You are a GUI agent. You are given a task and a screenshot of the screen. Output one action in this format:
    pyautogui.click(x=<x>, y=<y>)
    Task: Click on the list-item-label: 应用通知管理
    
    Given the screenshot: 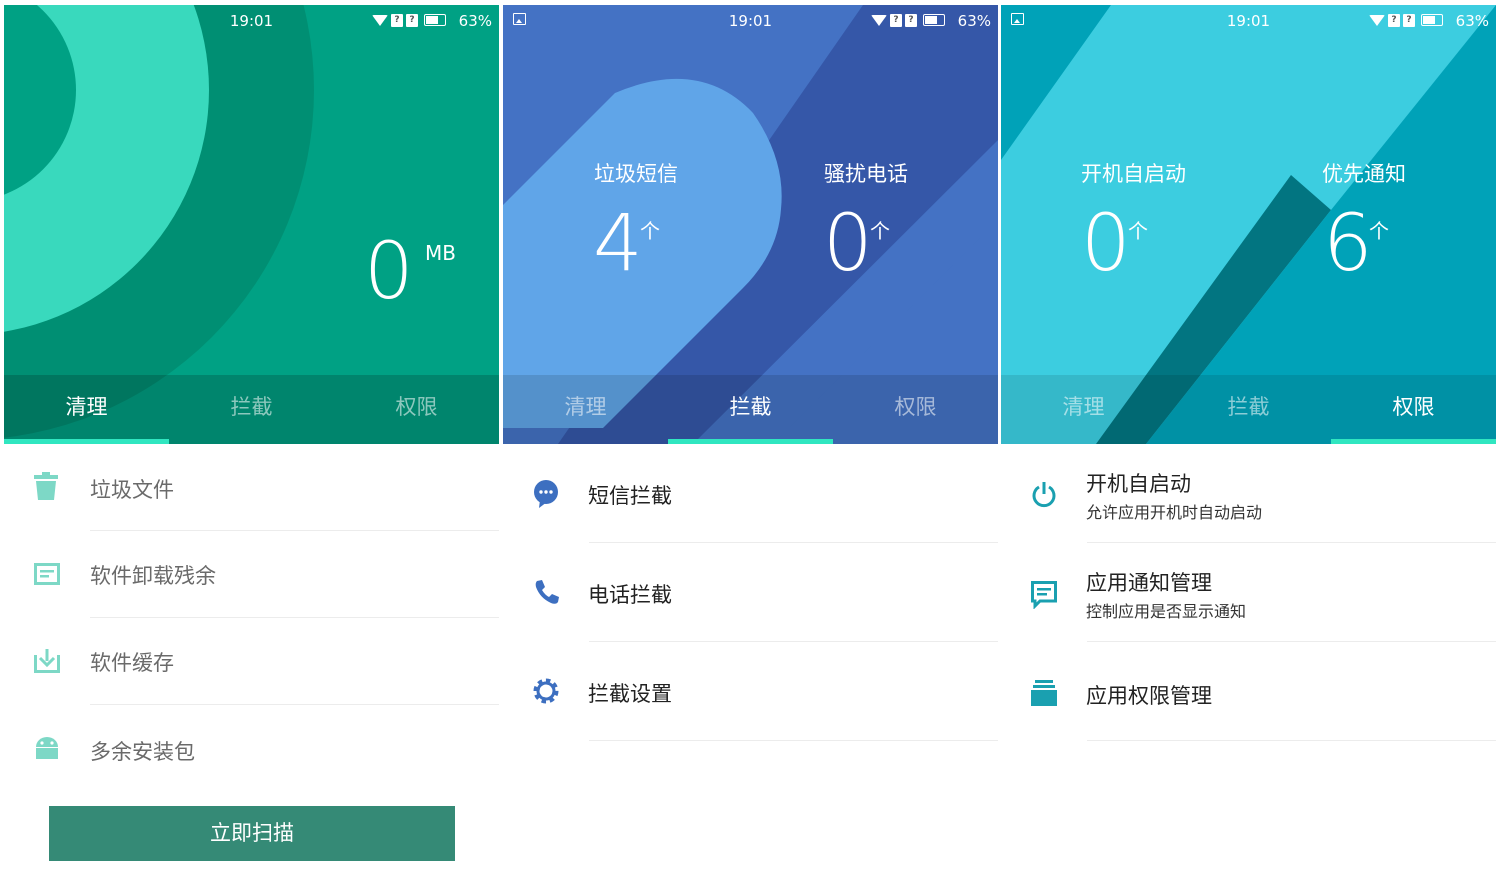 What is the action you would take?
    pyautogui.click(x=1149, y=583)
    